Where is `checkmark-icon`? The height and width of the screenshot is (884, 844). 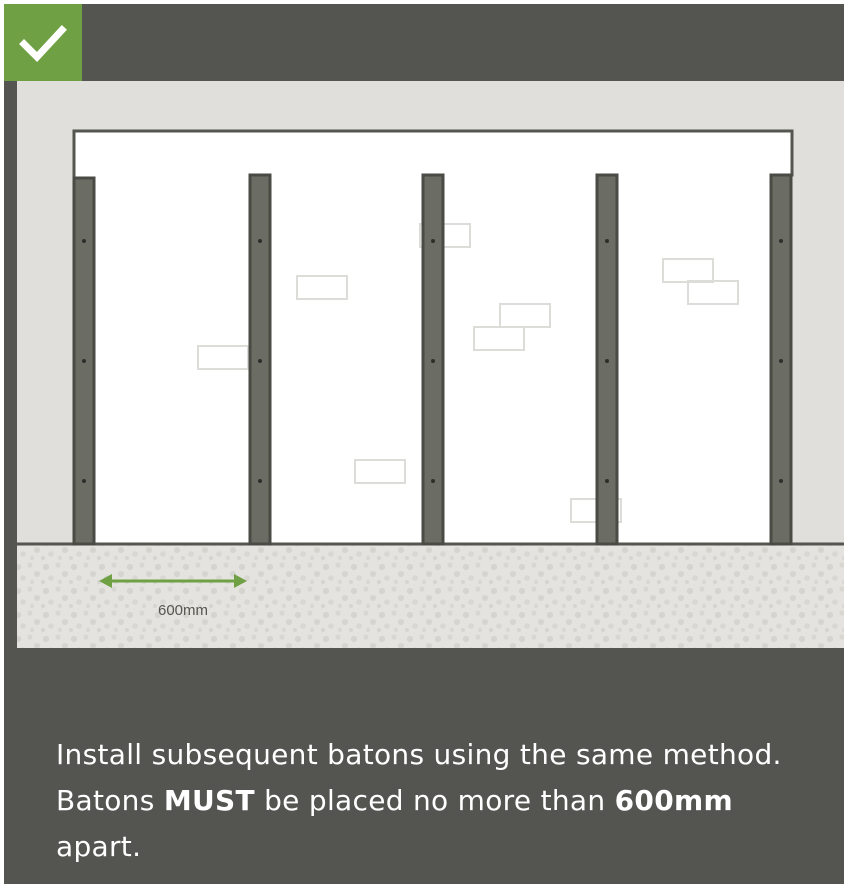 checkmark-icon is located at coordinates (43, 44).